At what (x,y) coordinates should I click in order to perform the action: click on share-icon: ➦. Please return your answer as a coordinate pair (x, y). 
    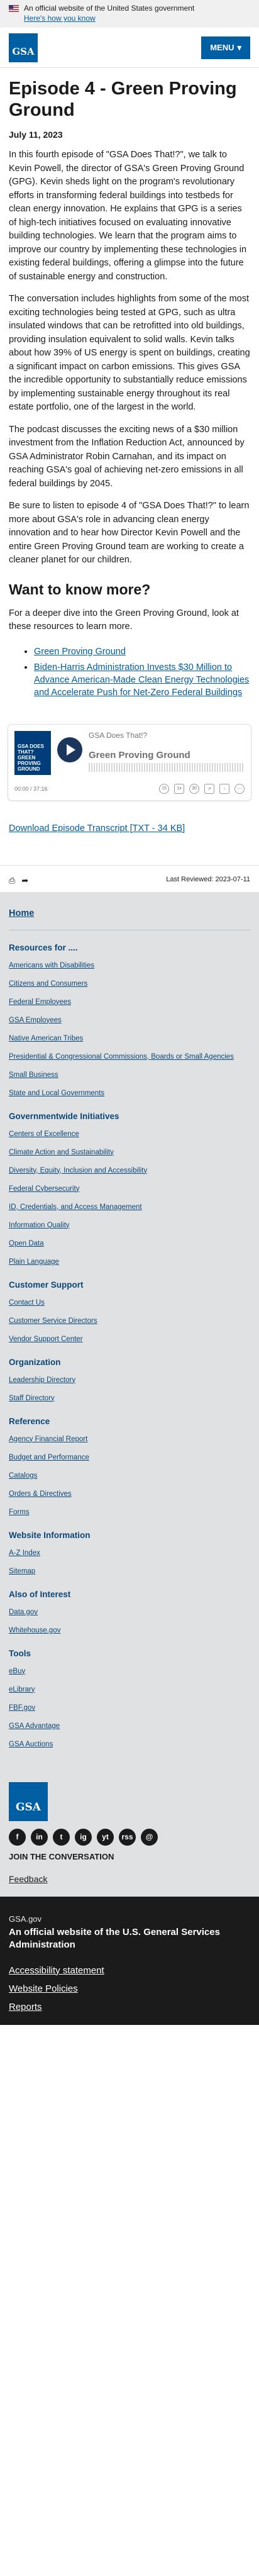
    Looking at the image, I should click on (24, 881).